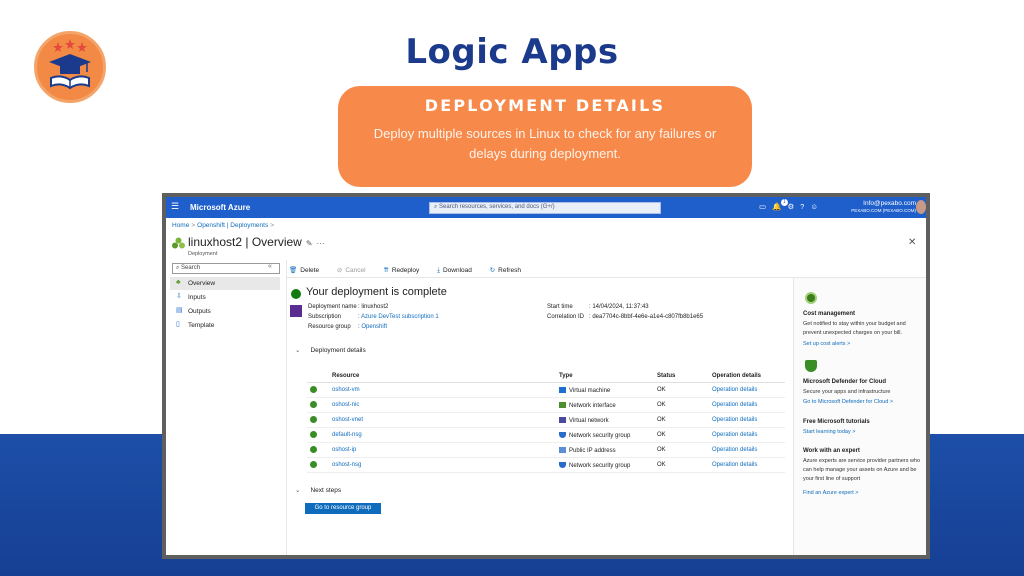 This screenshot has width=1024, height=576. What do you see at coordinates (225, 311) in the screenshot?
I see `sidebar-item-outputs: ▤ Outputs` at bounding box center [225, 311].